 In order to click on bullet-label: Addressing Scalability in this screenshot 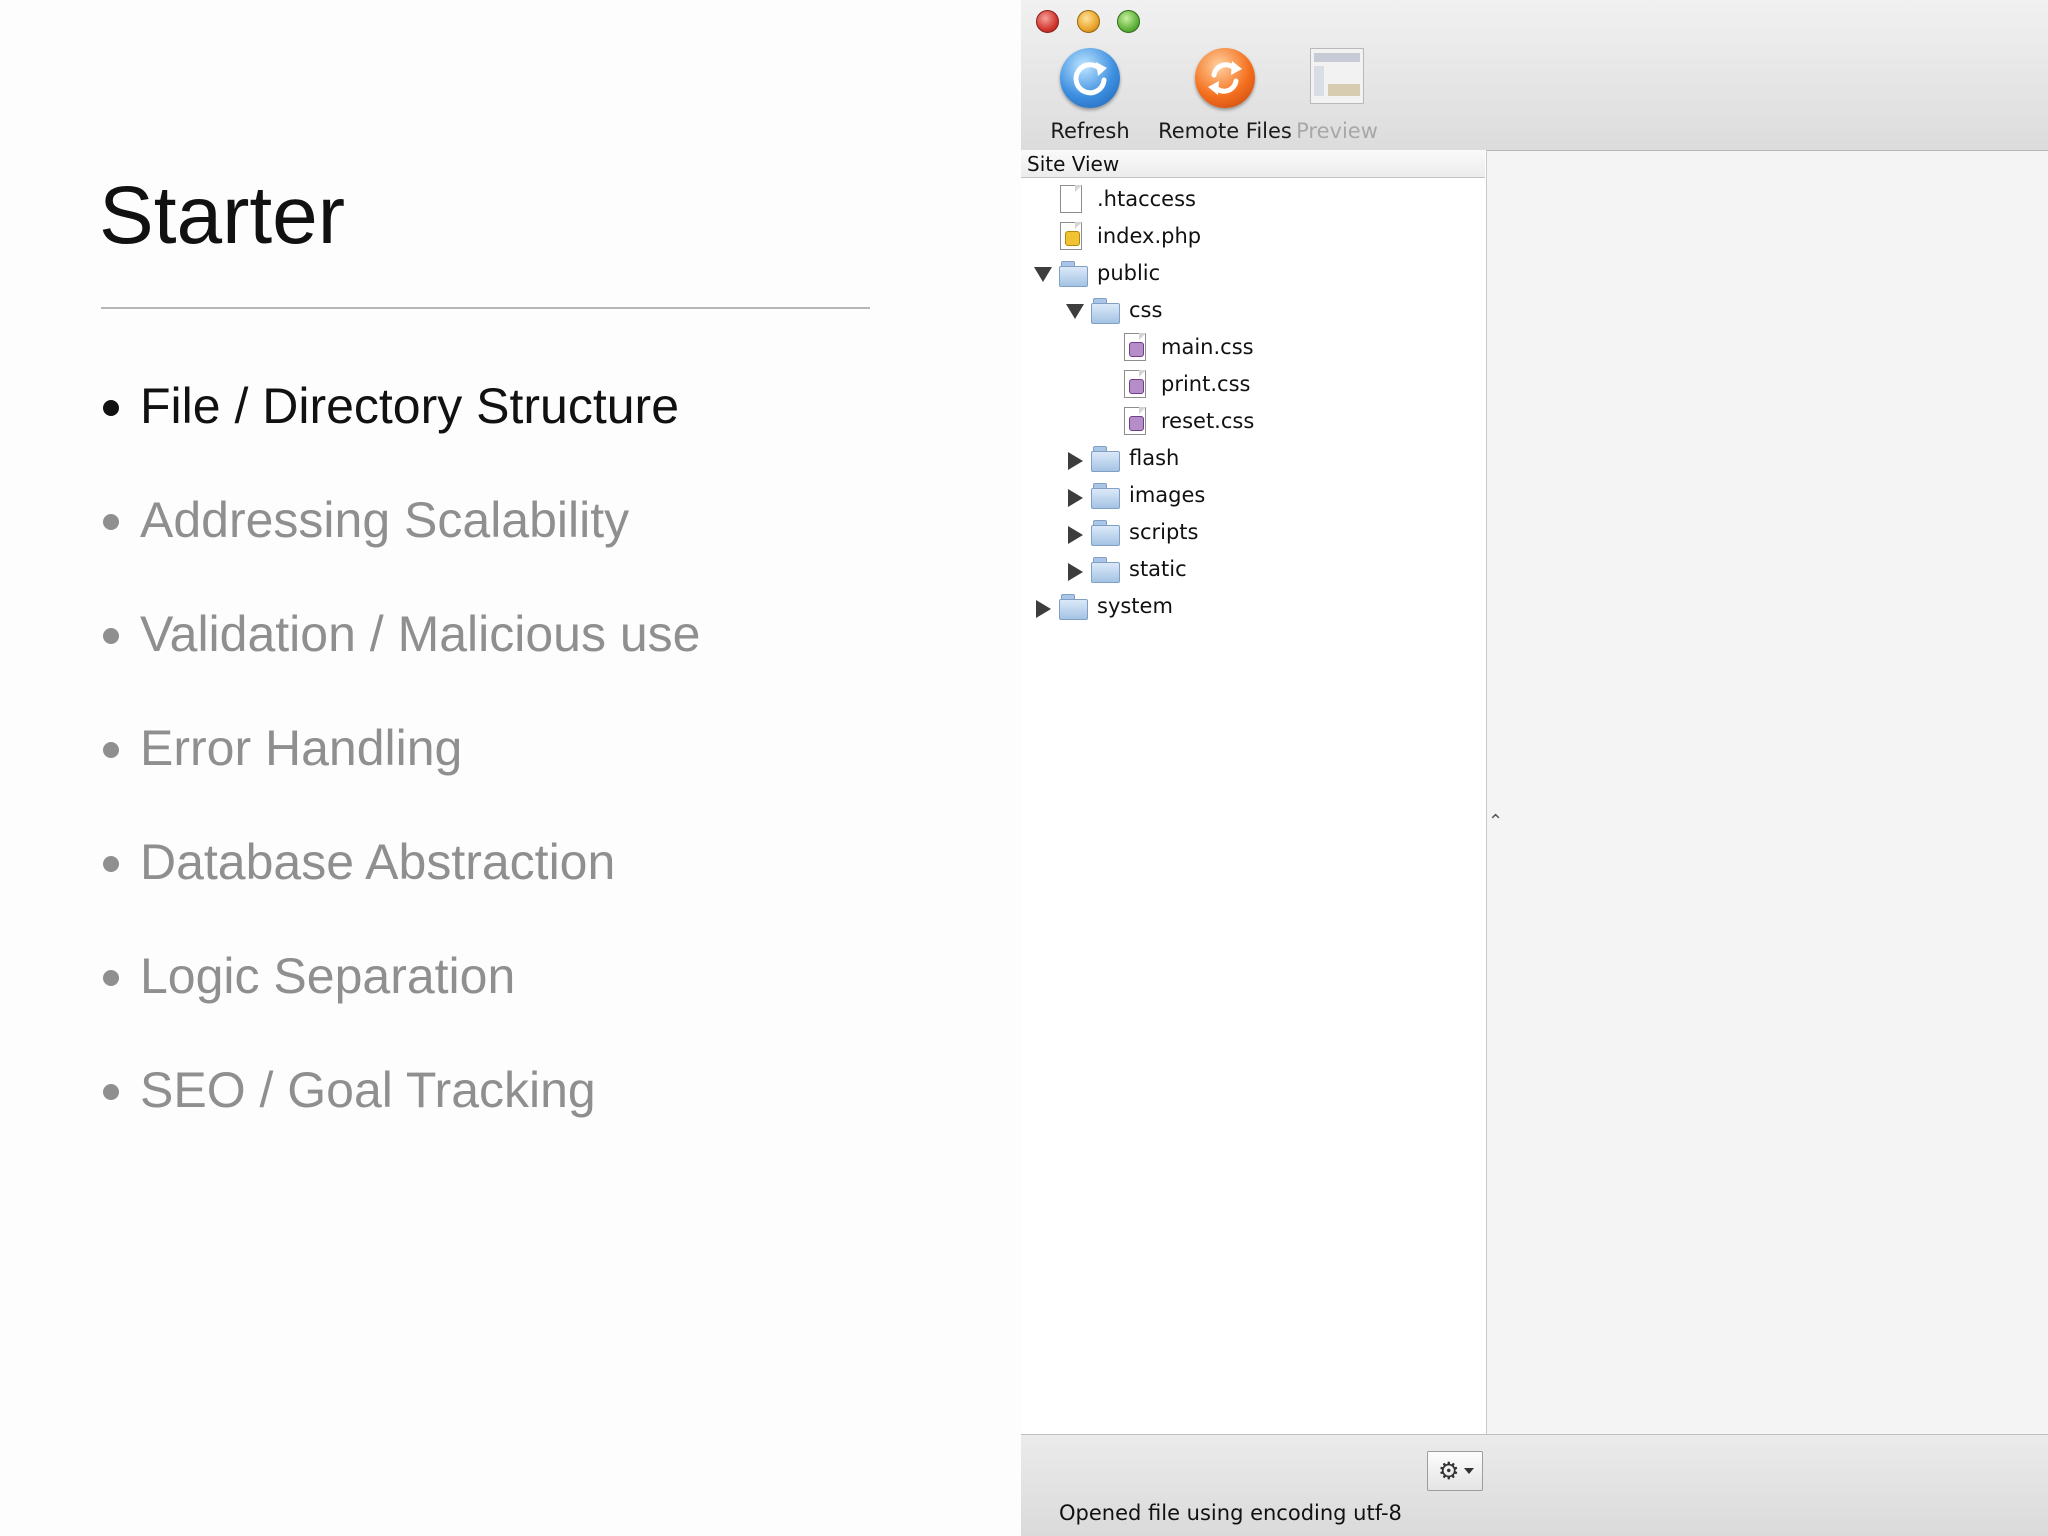, I will do `click(385, 520)`.